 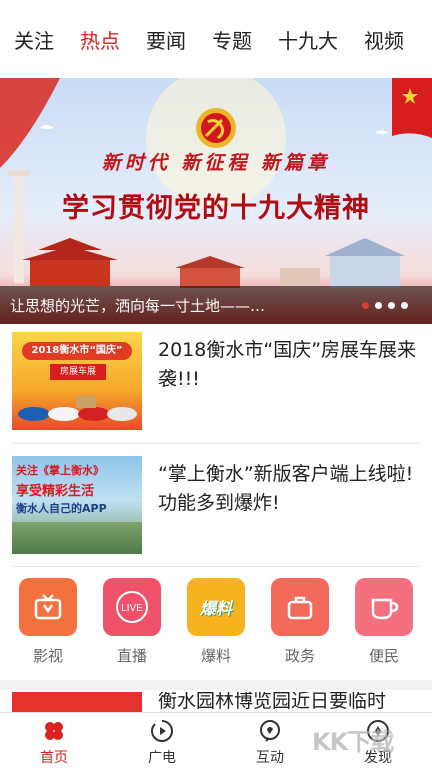 What do you see at coordinates (299, 656) in the screenshot?
I see `service-label: 政务` at bounding box center [299, 656].